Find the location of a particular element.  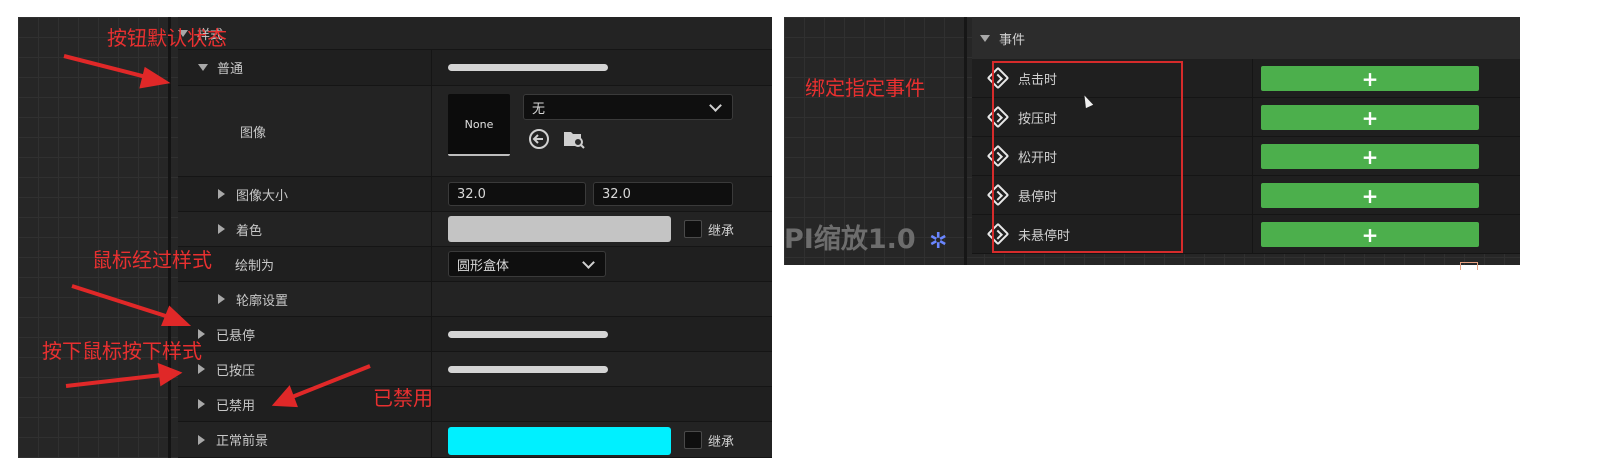

gear-icon: ✲ is located at coordinates (938, 241).